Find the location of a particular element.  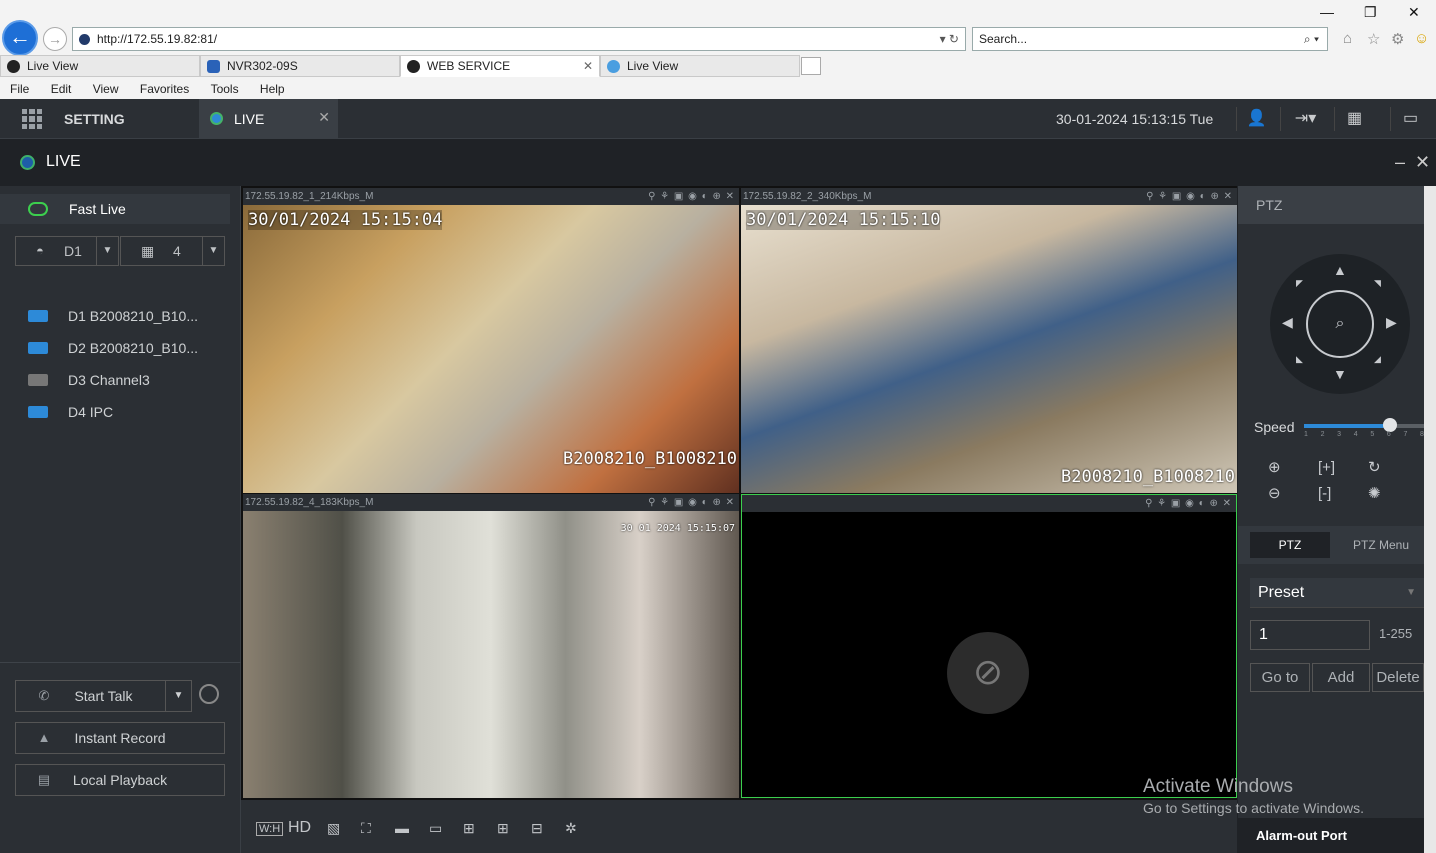

ptz-lens-controls: ⊕ [+] ↻ ⊖ [-] ✺ is located at coordinates (1343, 484).